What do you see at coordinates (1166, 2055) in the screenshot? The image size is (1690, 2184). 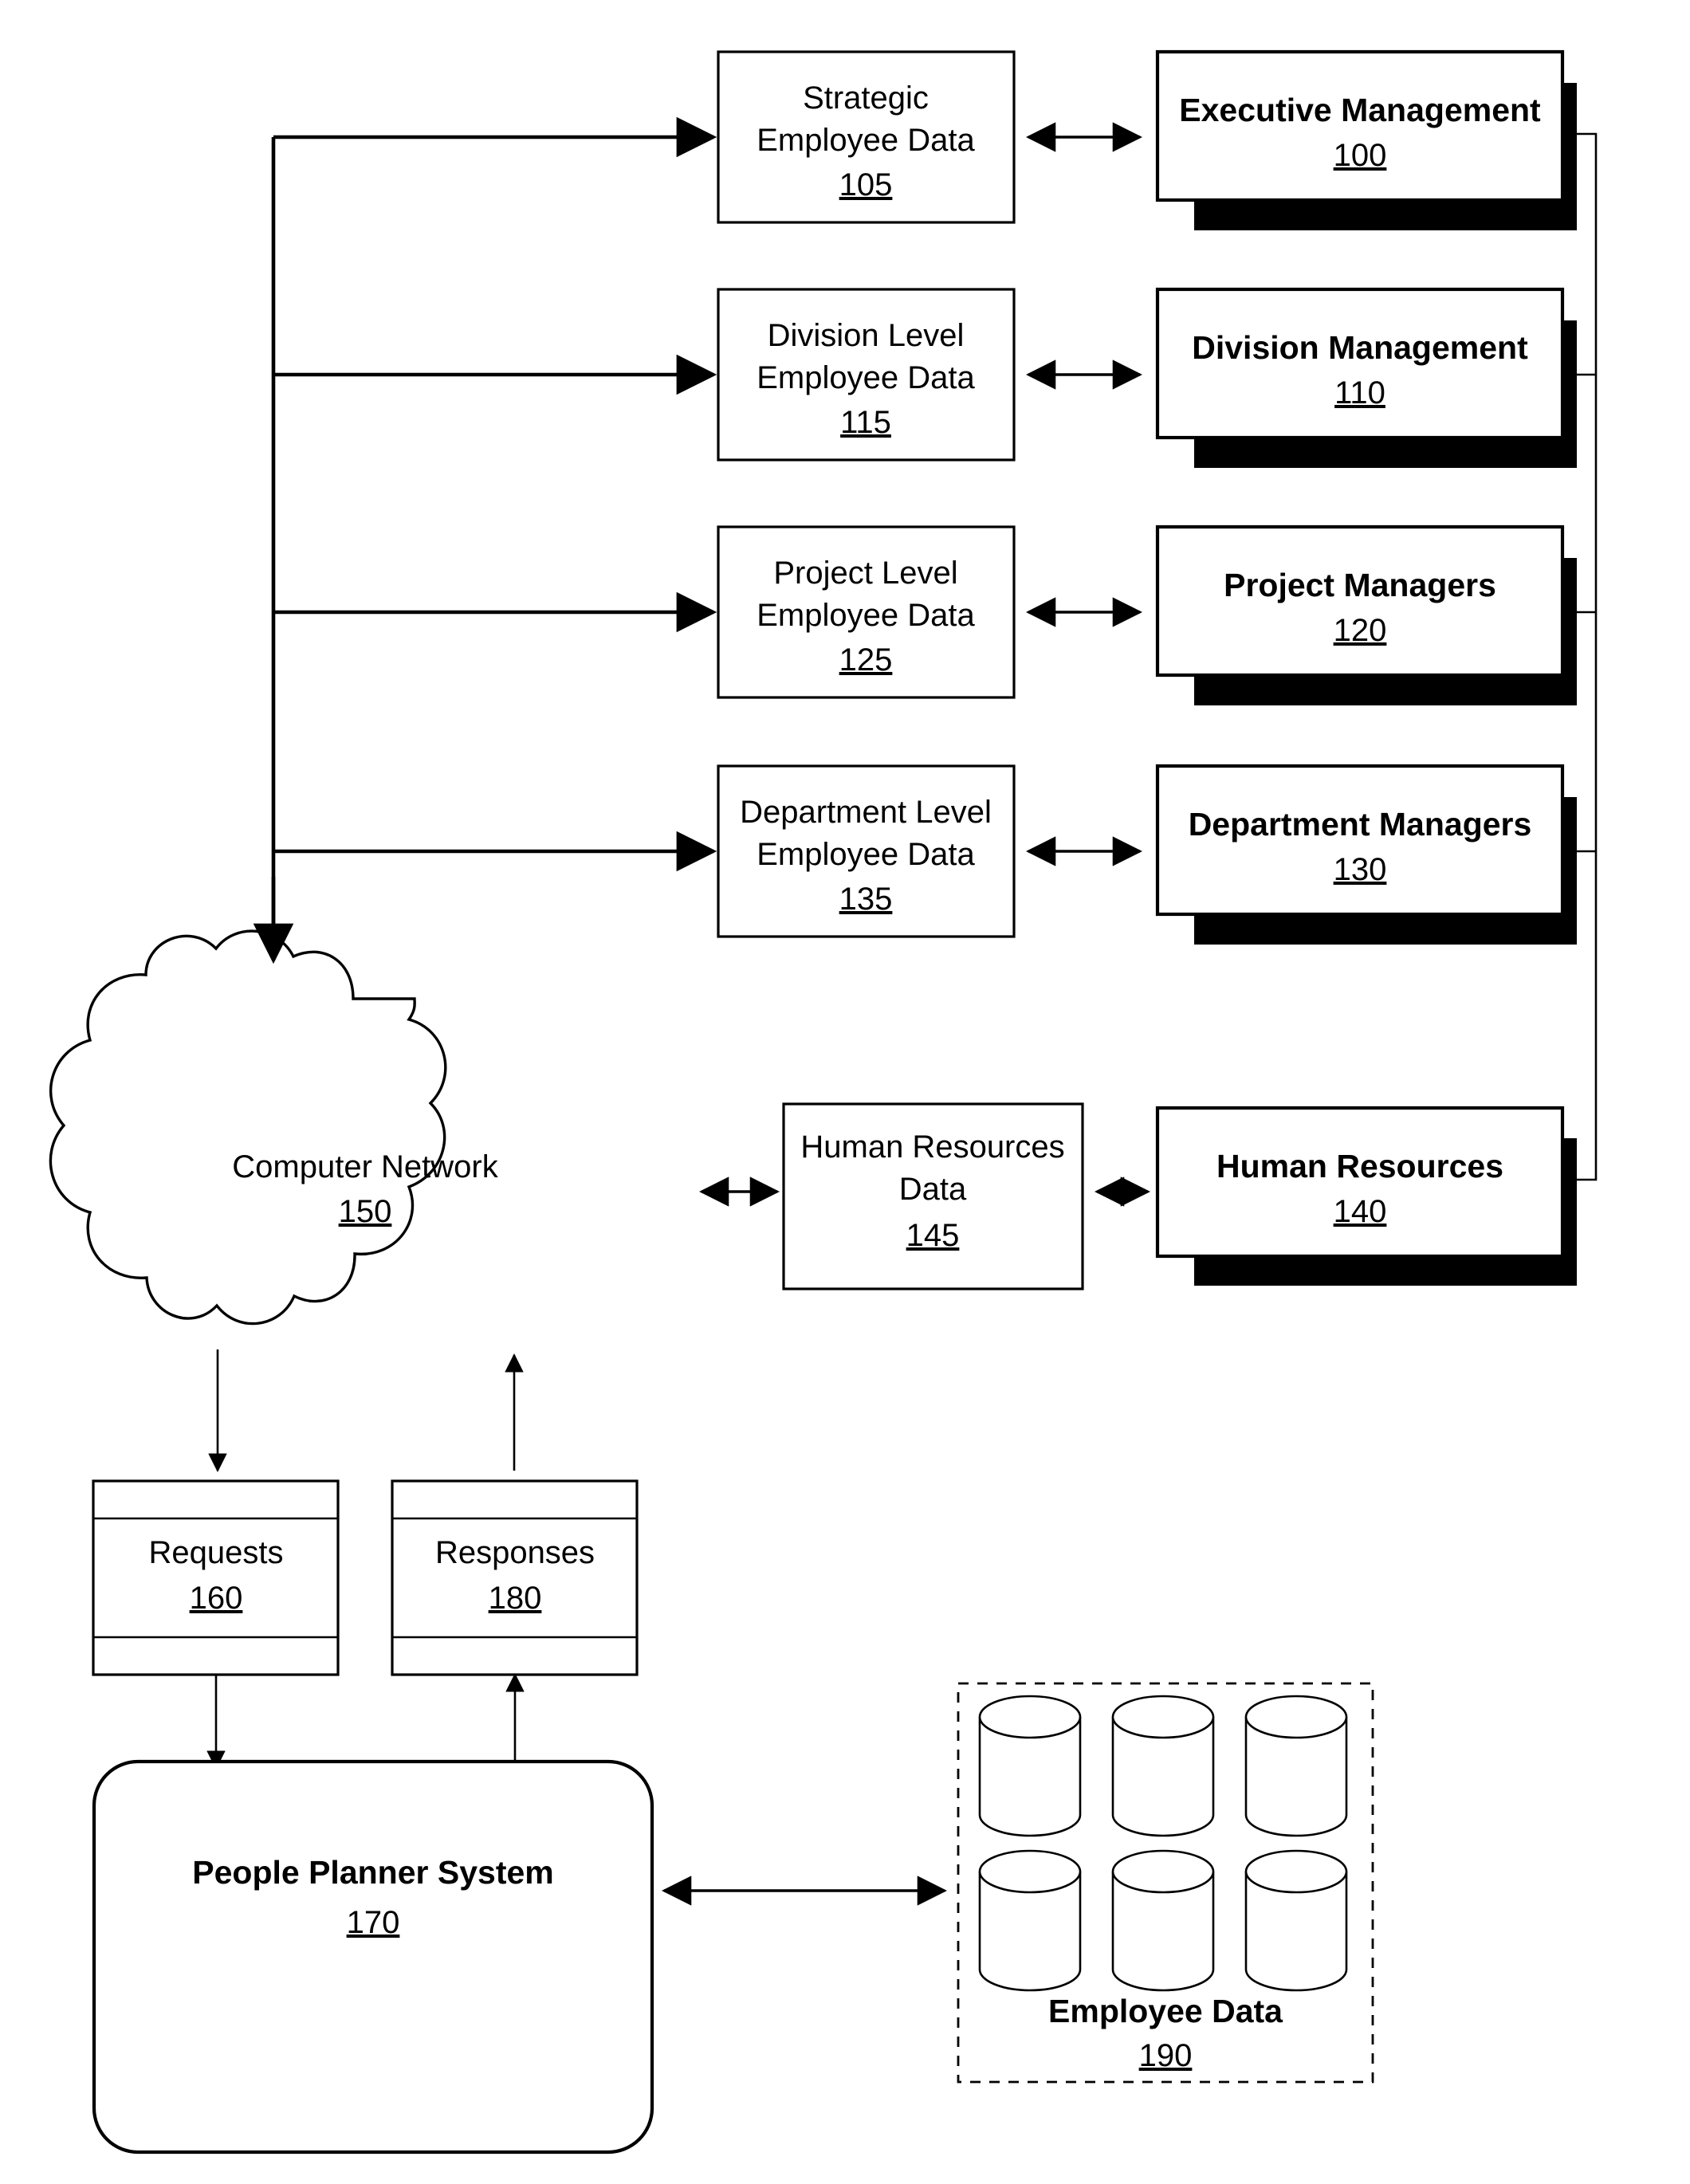 I see `employee-database-ref: 190` at bounding box center [1166, 2055].